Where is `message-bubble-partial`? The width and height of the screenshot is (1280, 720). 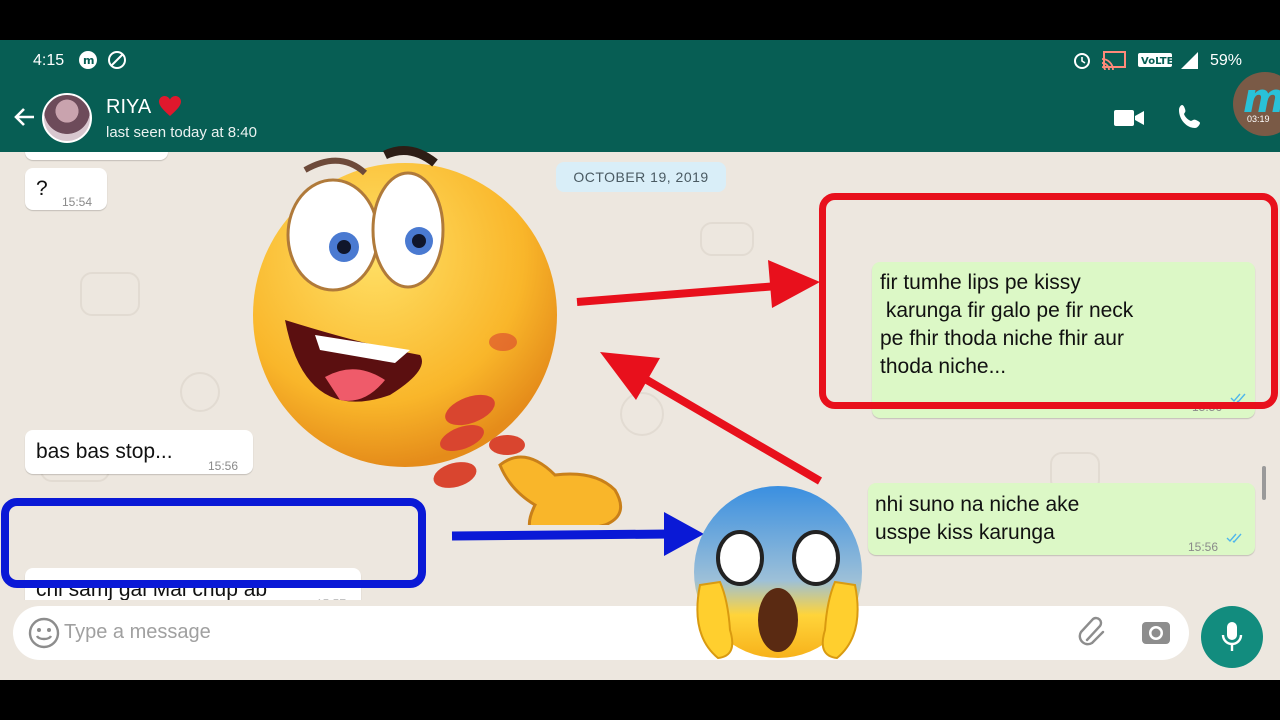
message-bubble-partial is located at coordinates (96, 156).